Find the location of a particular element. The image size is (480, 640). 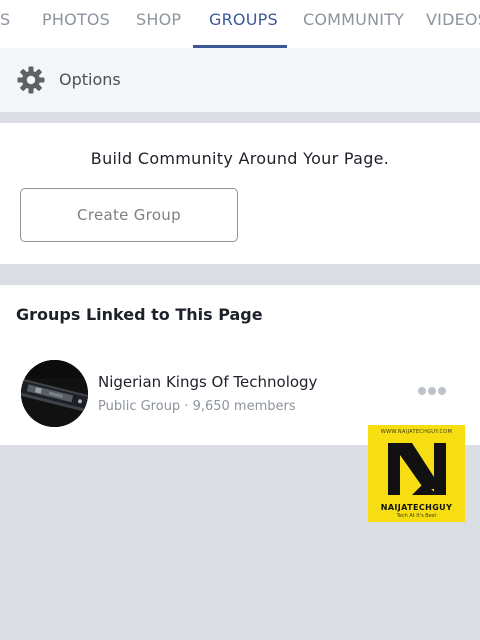

tab-community: COMMUNITY is located at coordinates (353, 29).